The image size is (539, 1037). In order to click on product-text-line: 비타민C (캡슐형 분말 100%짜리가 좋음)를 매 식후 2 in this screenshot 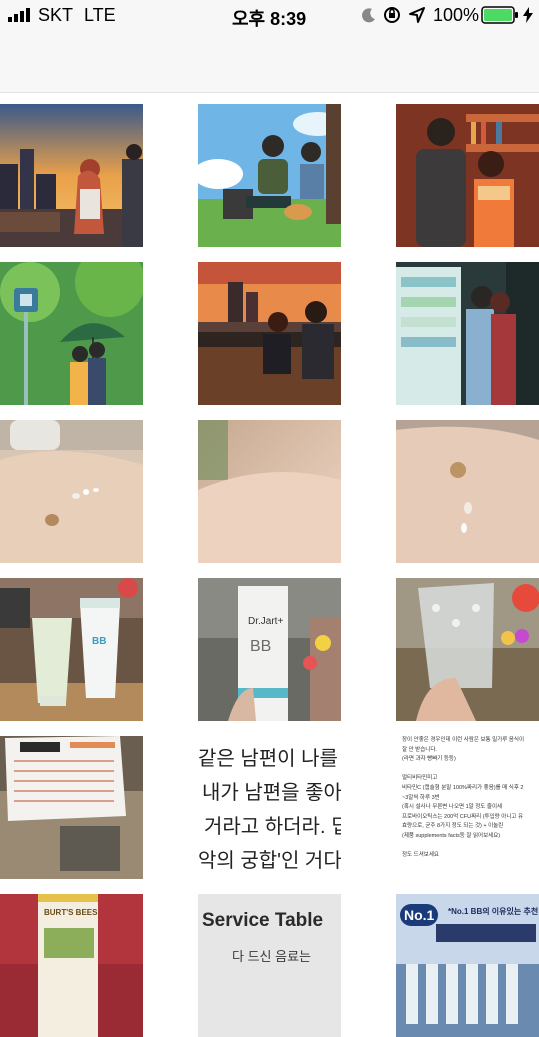, I will do `click(463, 787)`.